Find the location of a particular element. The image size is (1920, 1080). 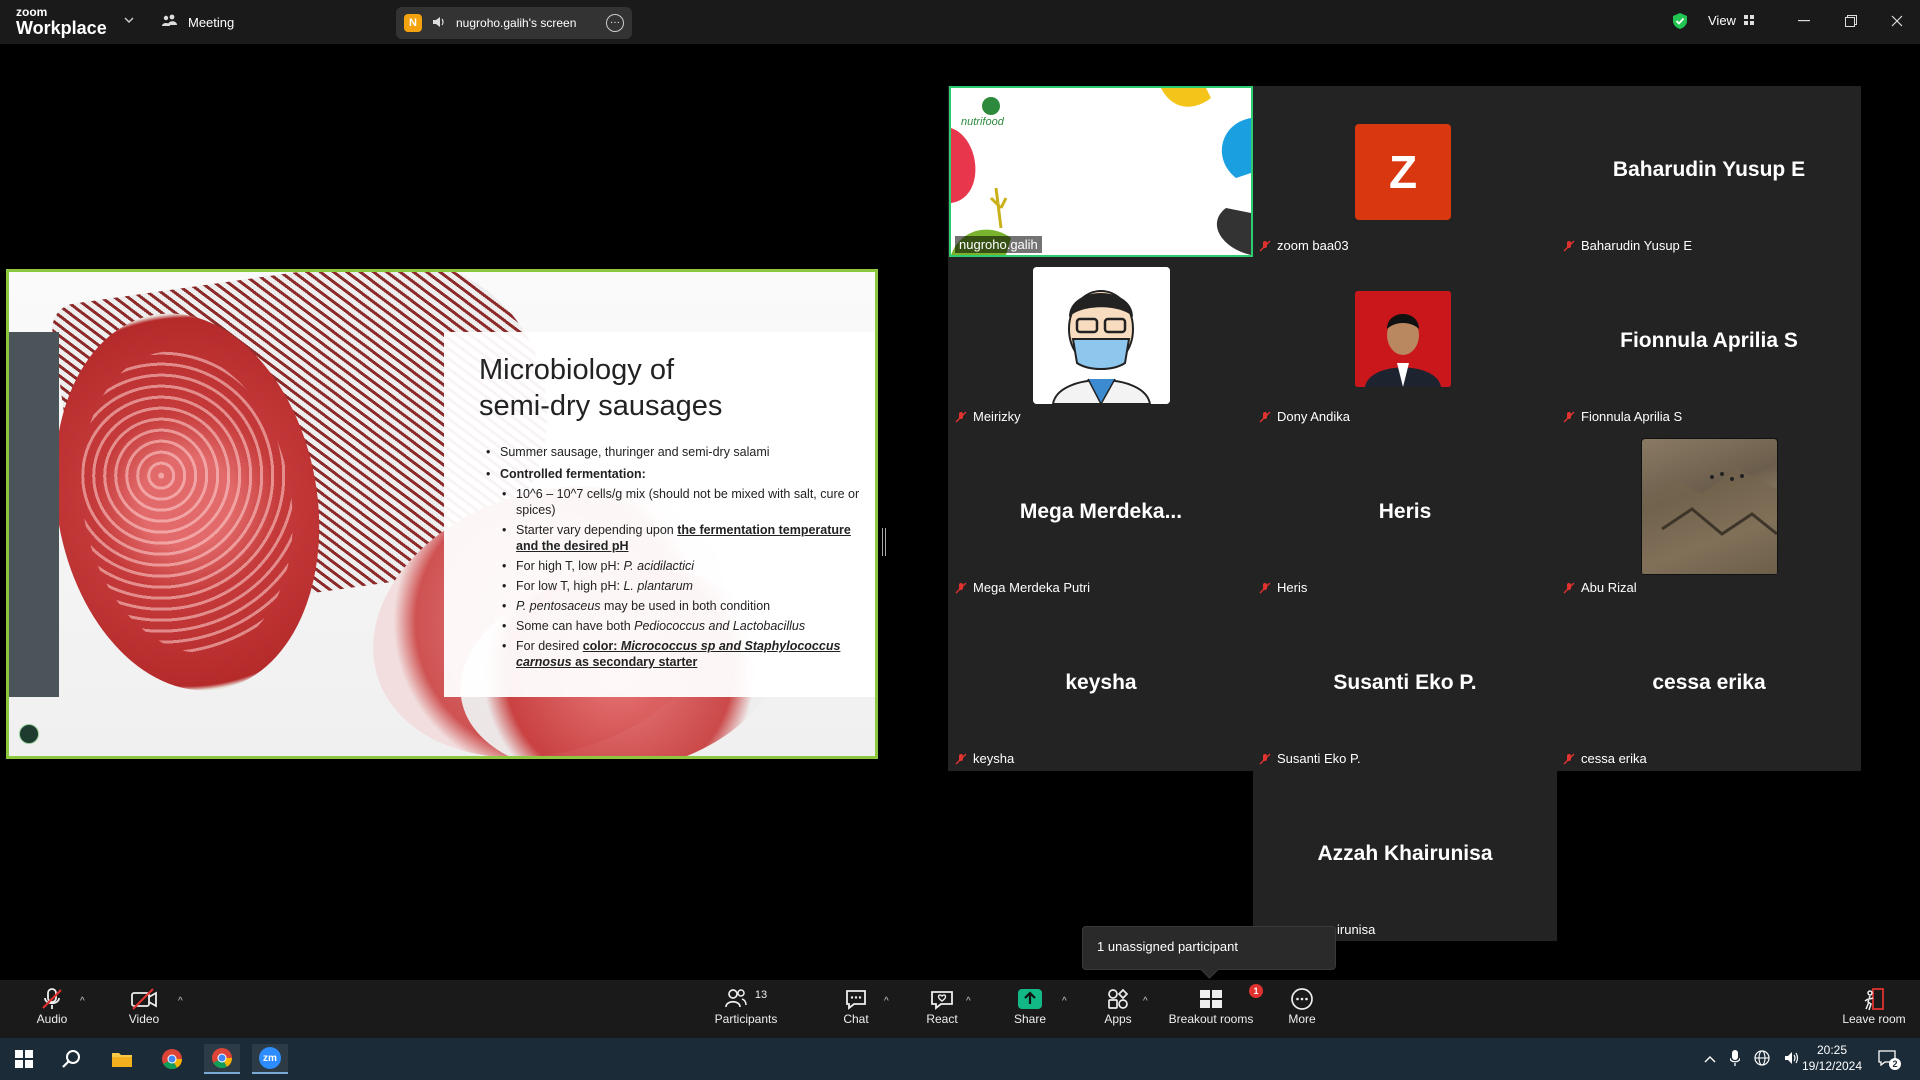

zoom-workplace-logo: zoom Workplace is located at coordinates (61, 21).